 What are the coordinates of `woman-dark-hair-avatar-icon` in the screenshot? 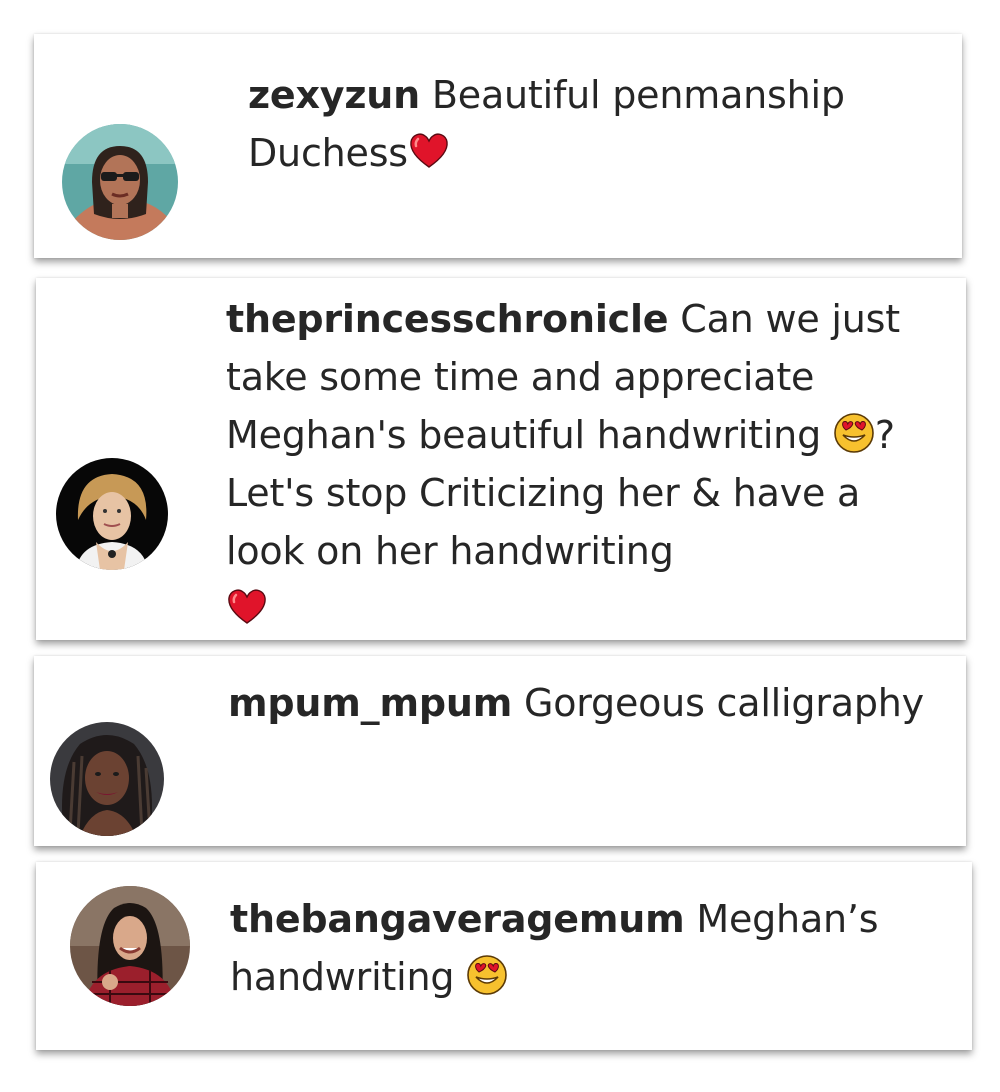 It's located at (130, 946).